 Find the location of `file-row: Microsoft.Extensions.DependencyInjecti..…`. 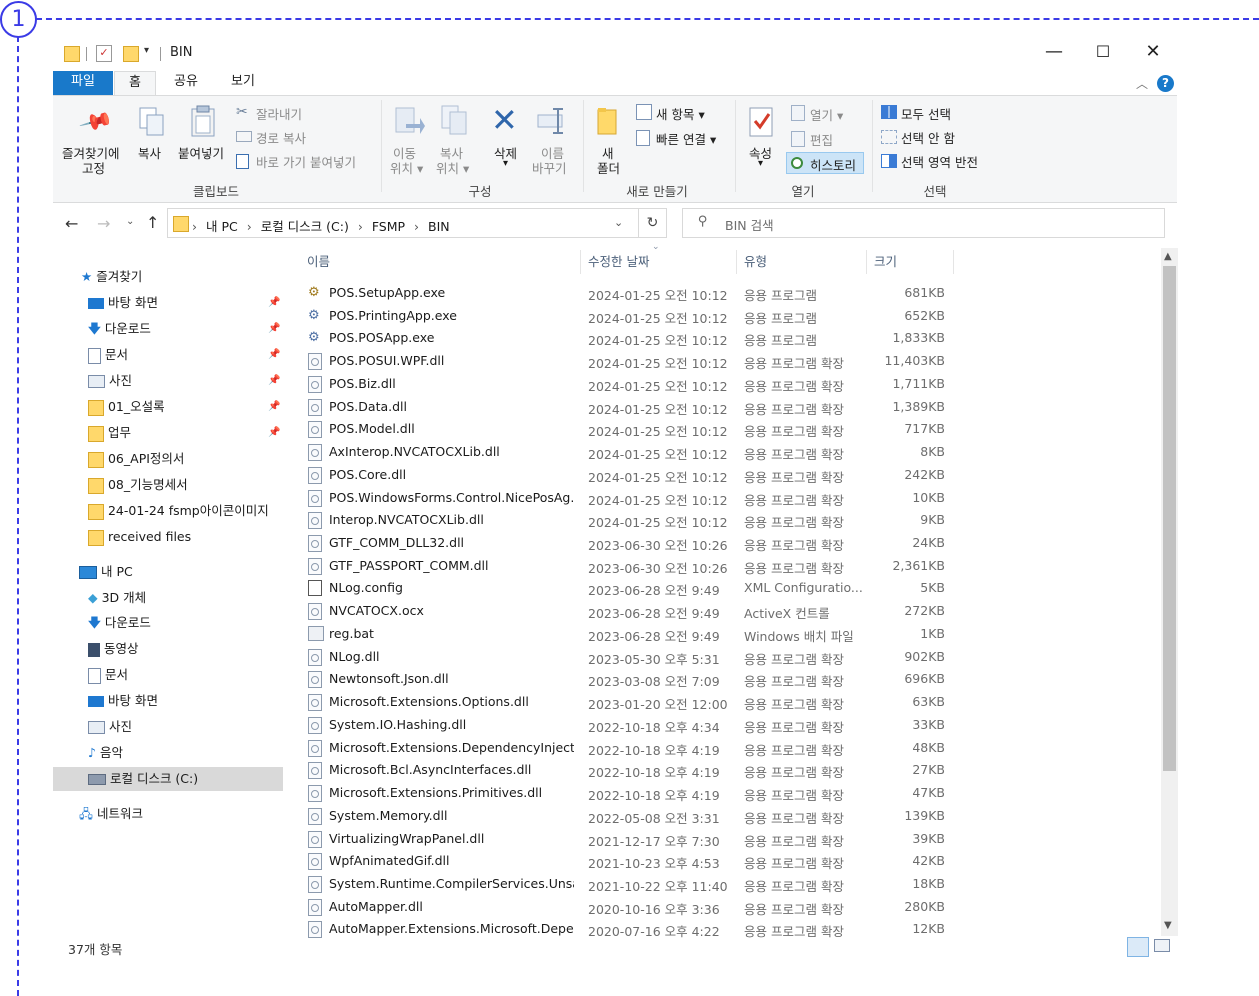

file-row: Microsoft.Extensions.DependencyInjecti..… is located at coordinates (627, 748).